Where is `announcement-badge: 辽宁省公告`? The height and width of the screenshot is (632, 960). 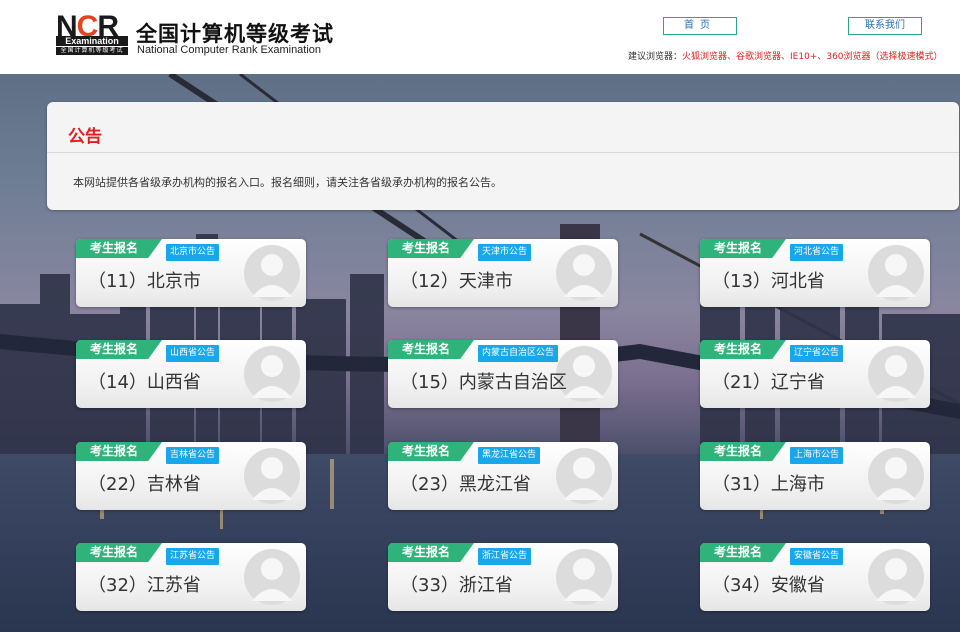
announcement-badge: 辽宁省公告 is located at coordinates (817, 353).